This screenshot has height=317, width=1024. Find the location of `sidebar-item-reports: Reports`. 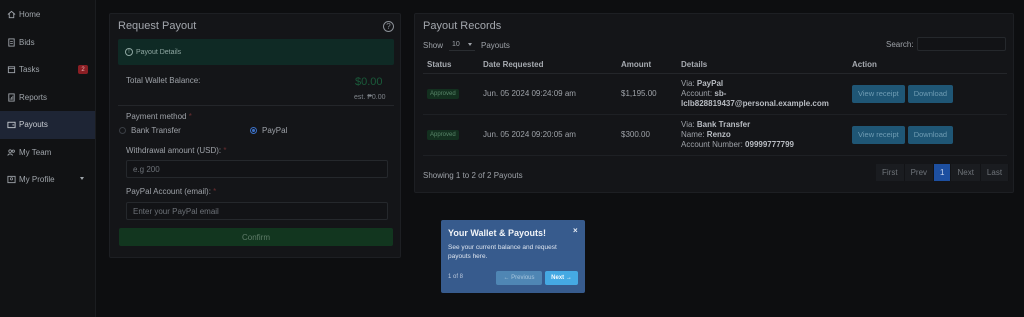

sidebar-item-reports: Reports is located at coordinates (47, 98).